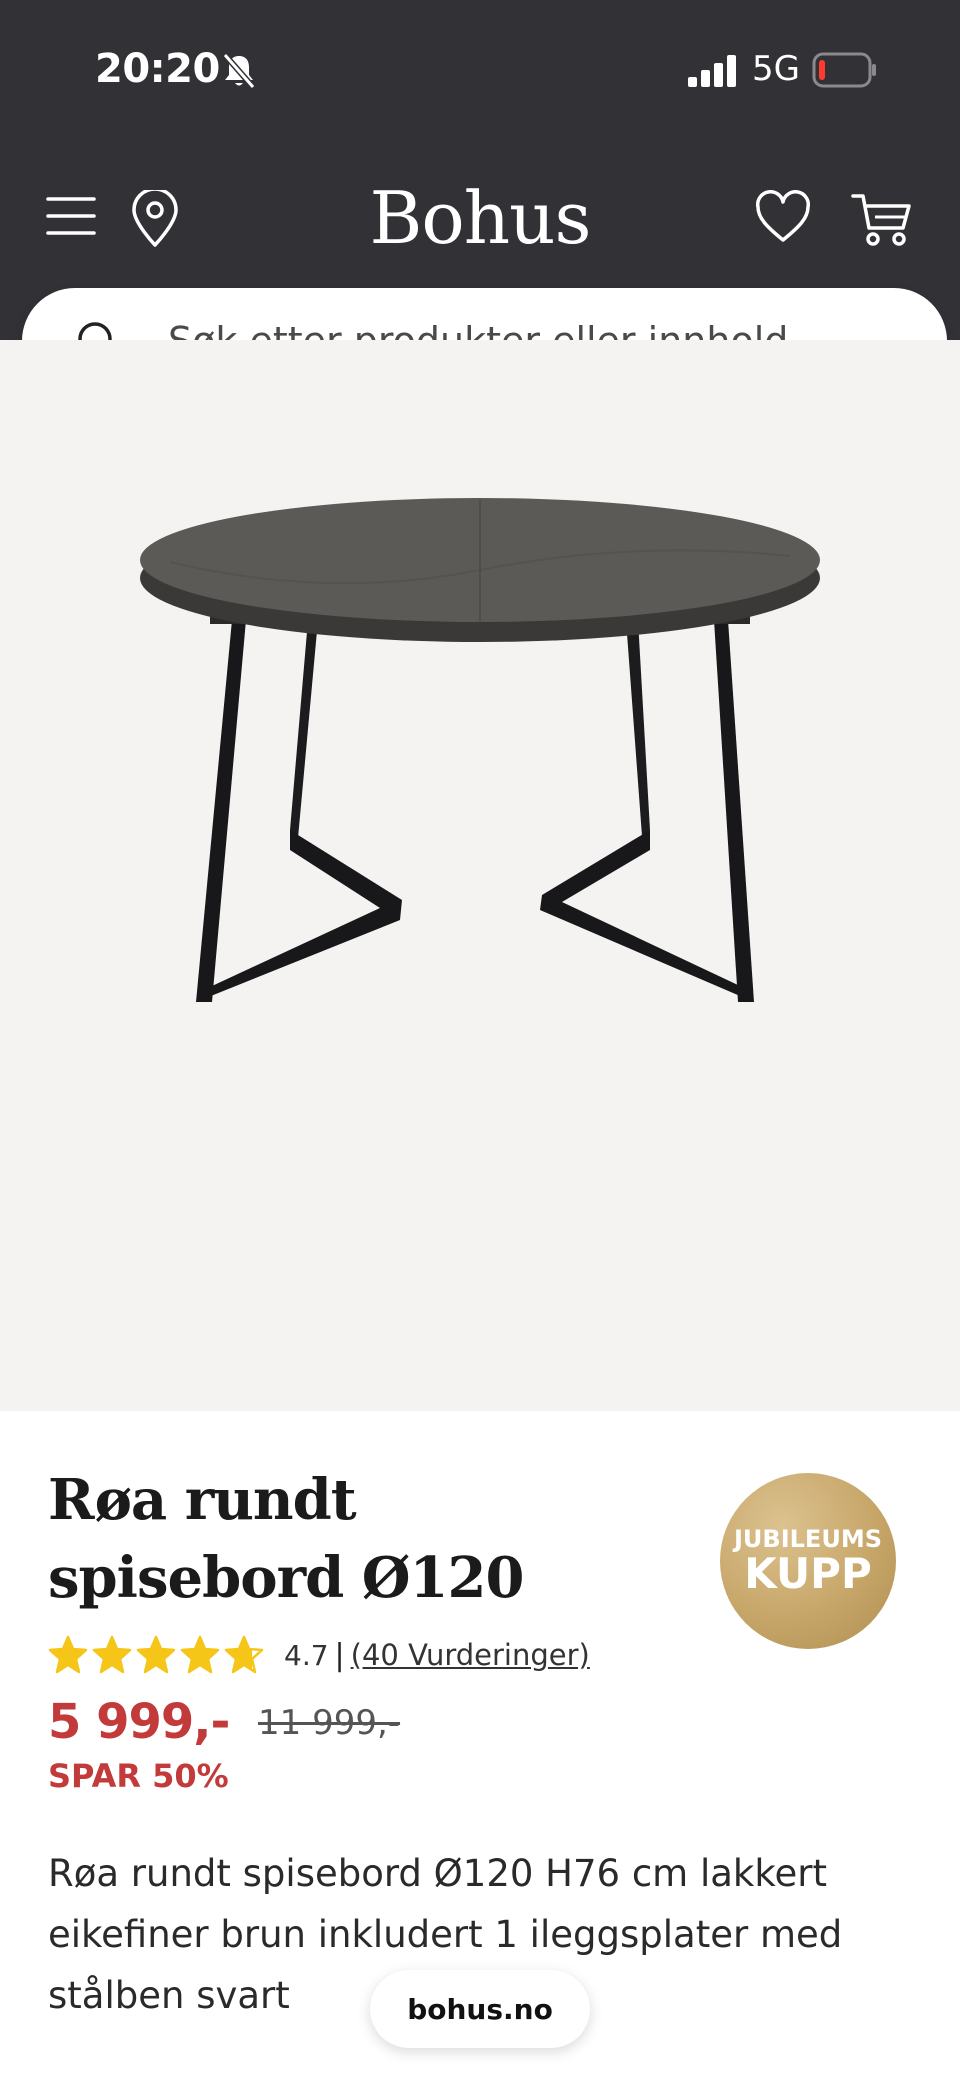  What do you see at coordinates (808, 1573) in the screenshot?
I see `badge-bottom-text: KUPP` at bounding box center [808, 1573].